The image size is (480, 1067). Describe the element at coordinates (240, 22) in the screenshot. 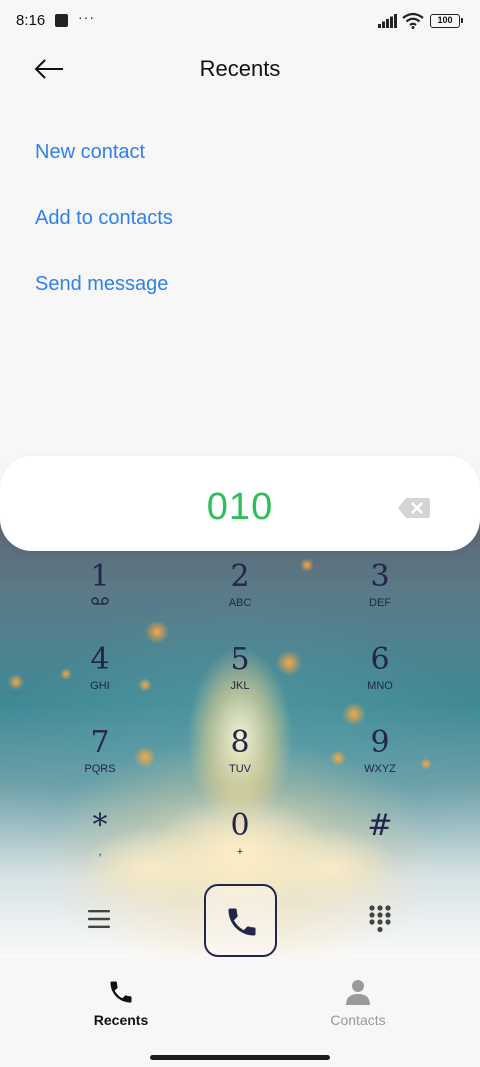

I see `status-bar: 8:16 ··· 100` at that location.